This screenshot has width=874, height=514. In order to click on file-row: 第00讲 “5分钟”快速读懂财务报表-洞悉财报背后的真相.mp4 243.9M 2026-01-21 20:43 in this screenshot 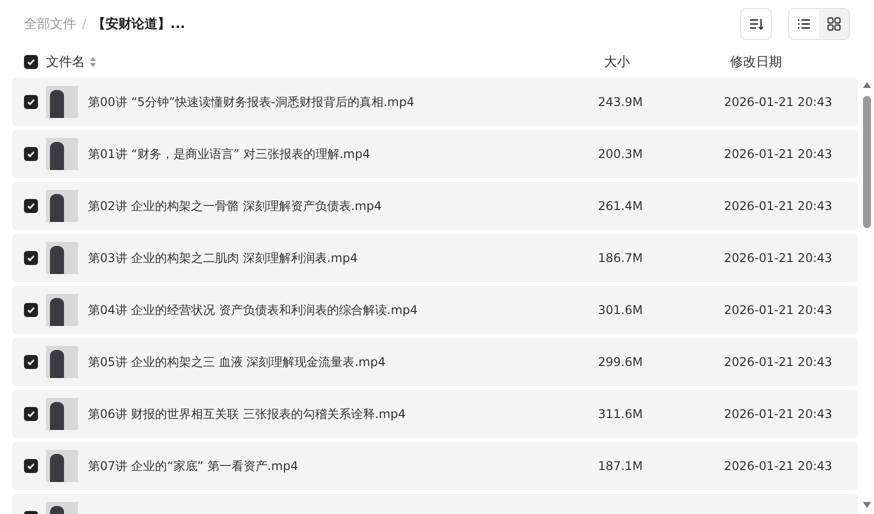, I will do `click(435, 102)`.